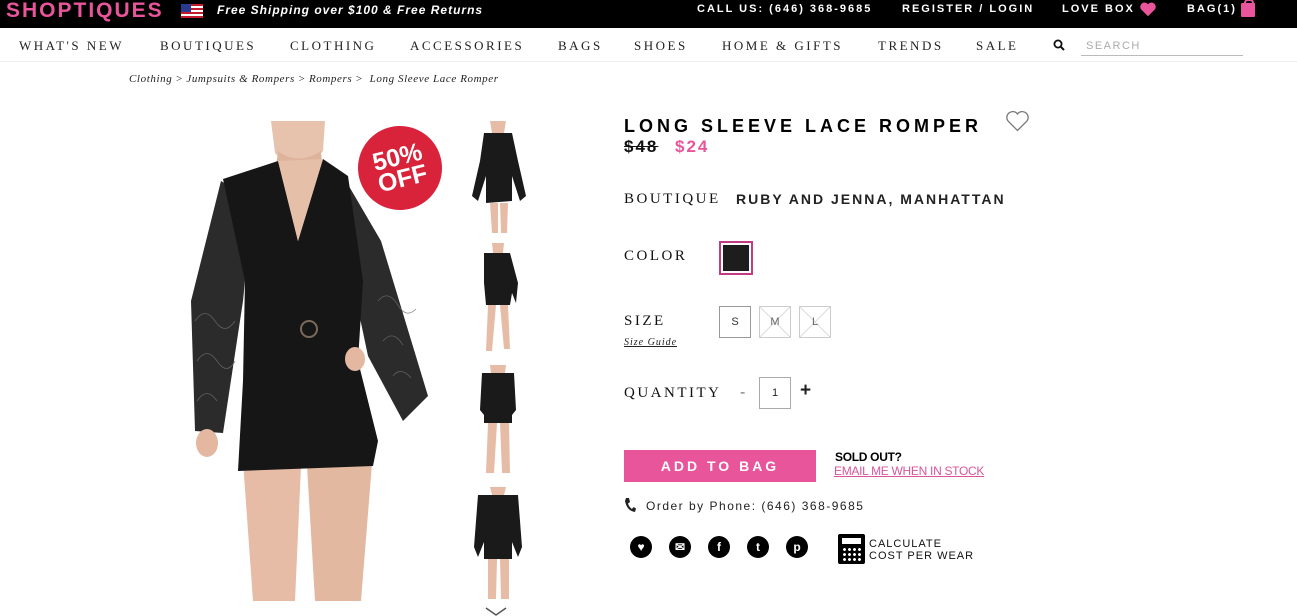  What do you see at coordinates (909, 471) in the screenshot?
I see `email-when-in-stock-link: EMAIL ME WHEN IN STOCK` at bounding box center [909, 471].